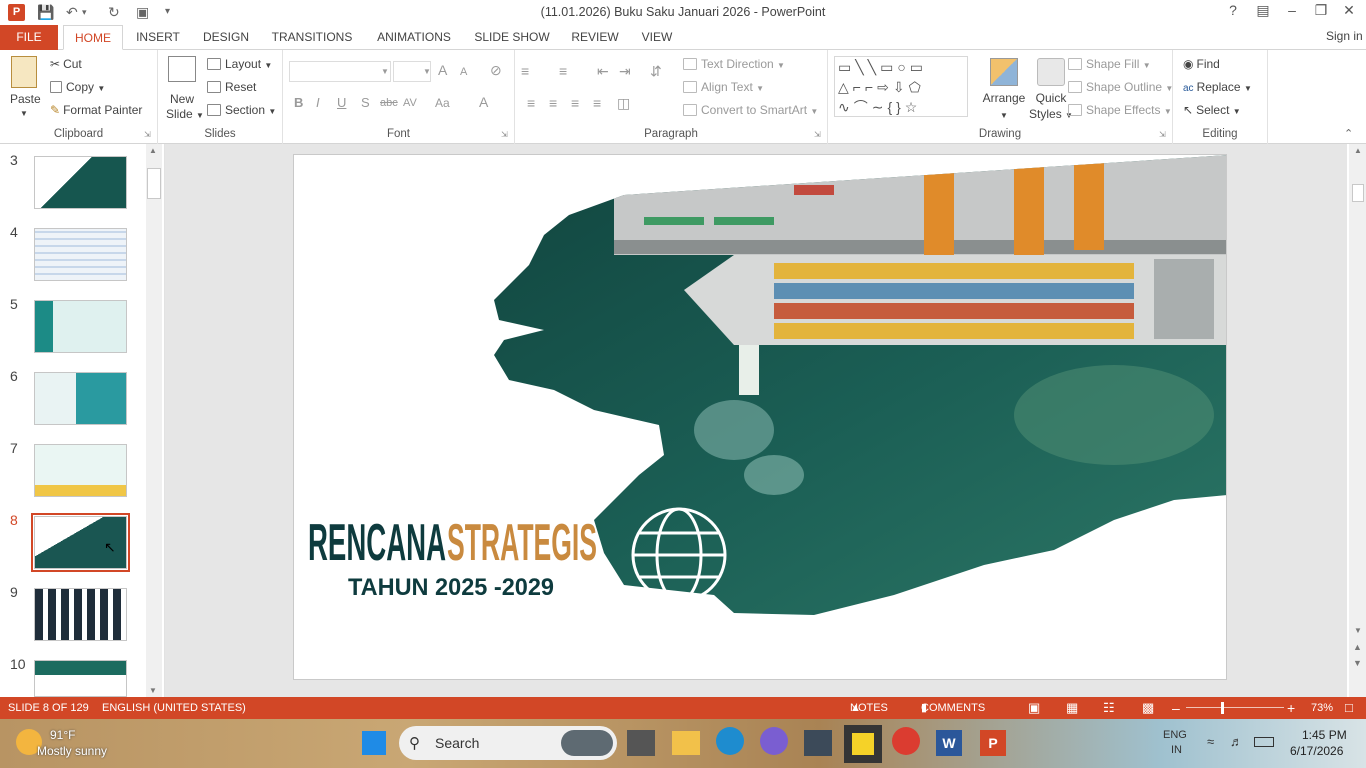 This screenshot has height=768, width=1366. I want to click on align-right-icon: ≡, so click(575, 103).